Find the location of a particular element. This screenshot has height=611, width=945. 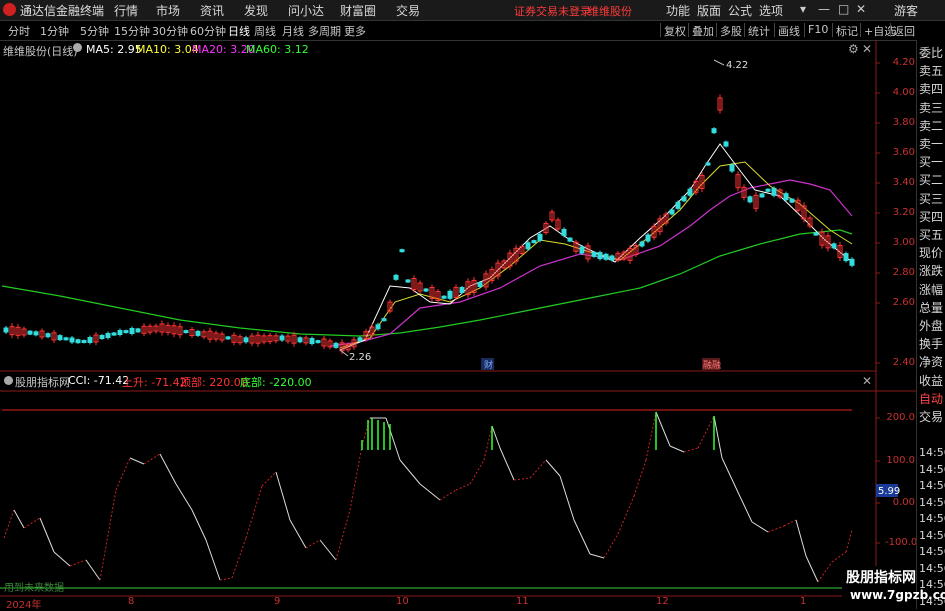

side-panel-item: 买四 is located at coordinates (932, 216).